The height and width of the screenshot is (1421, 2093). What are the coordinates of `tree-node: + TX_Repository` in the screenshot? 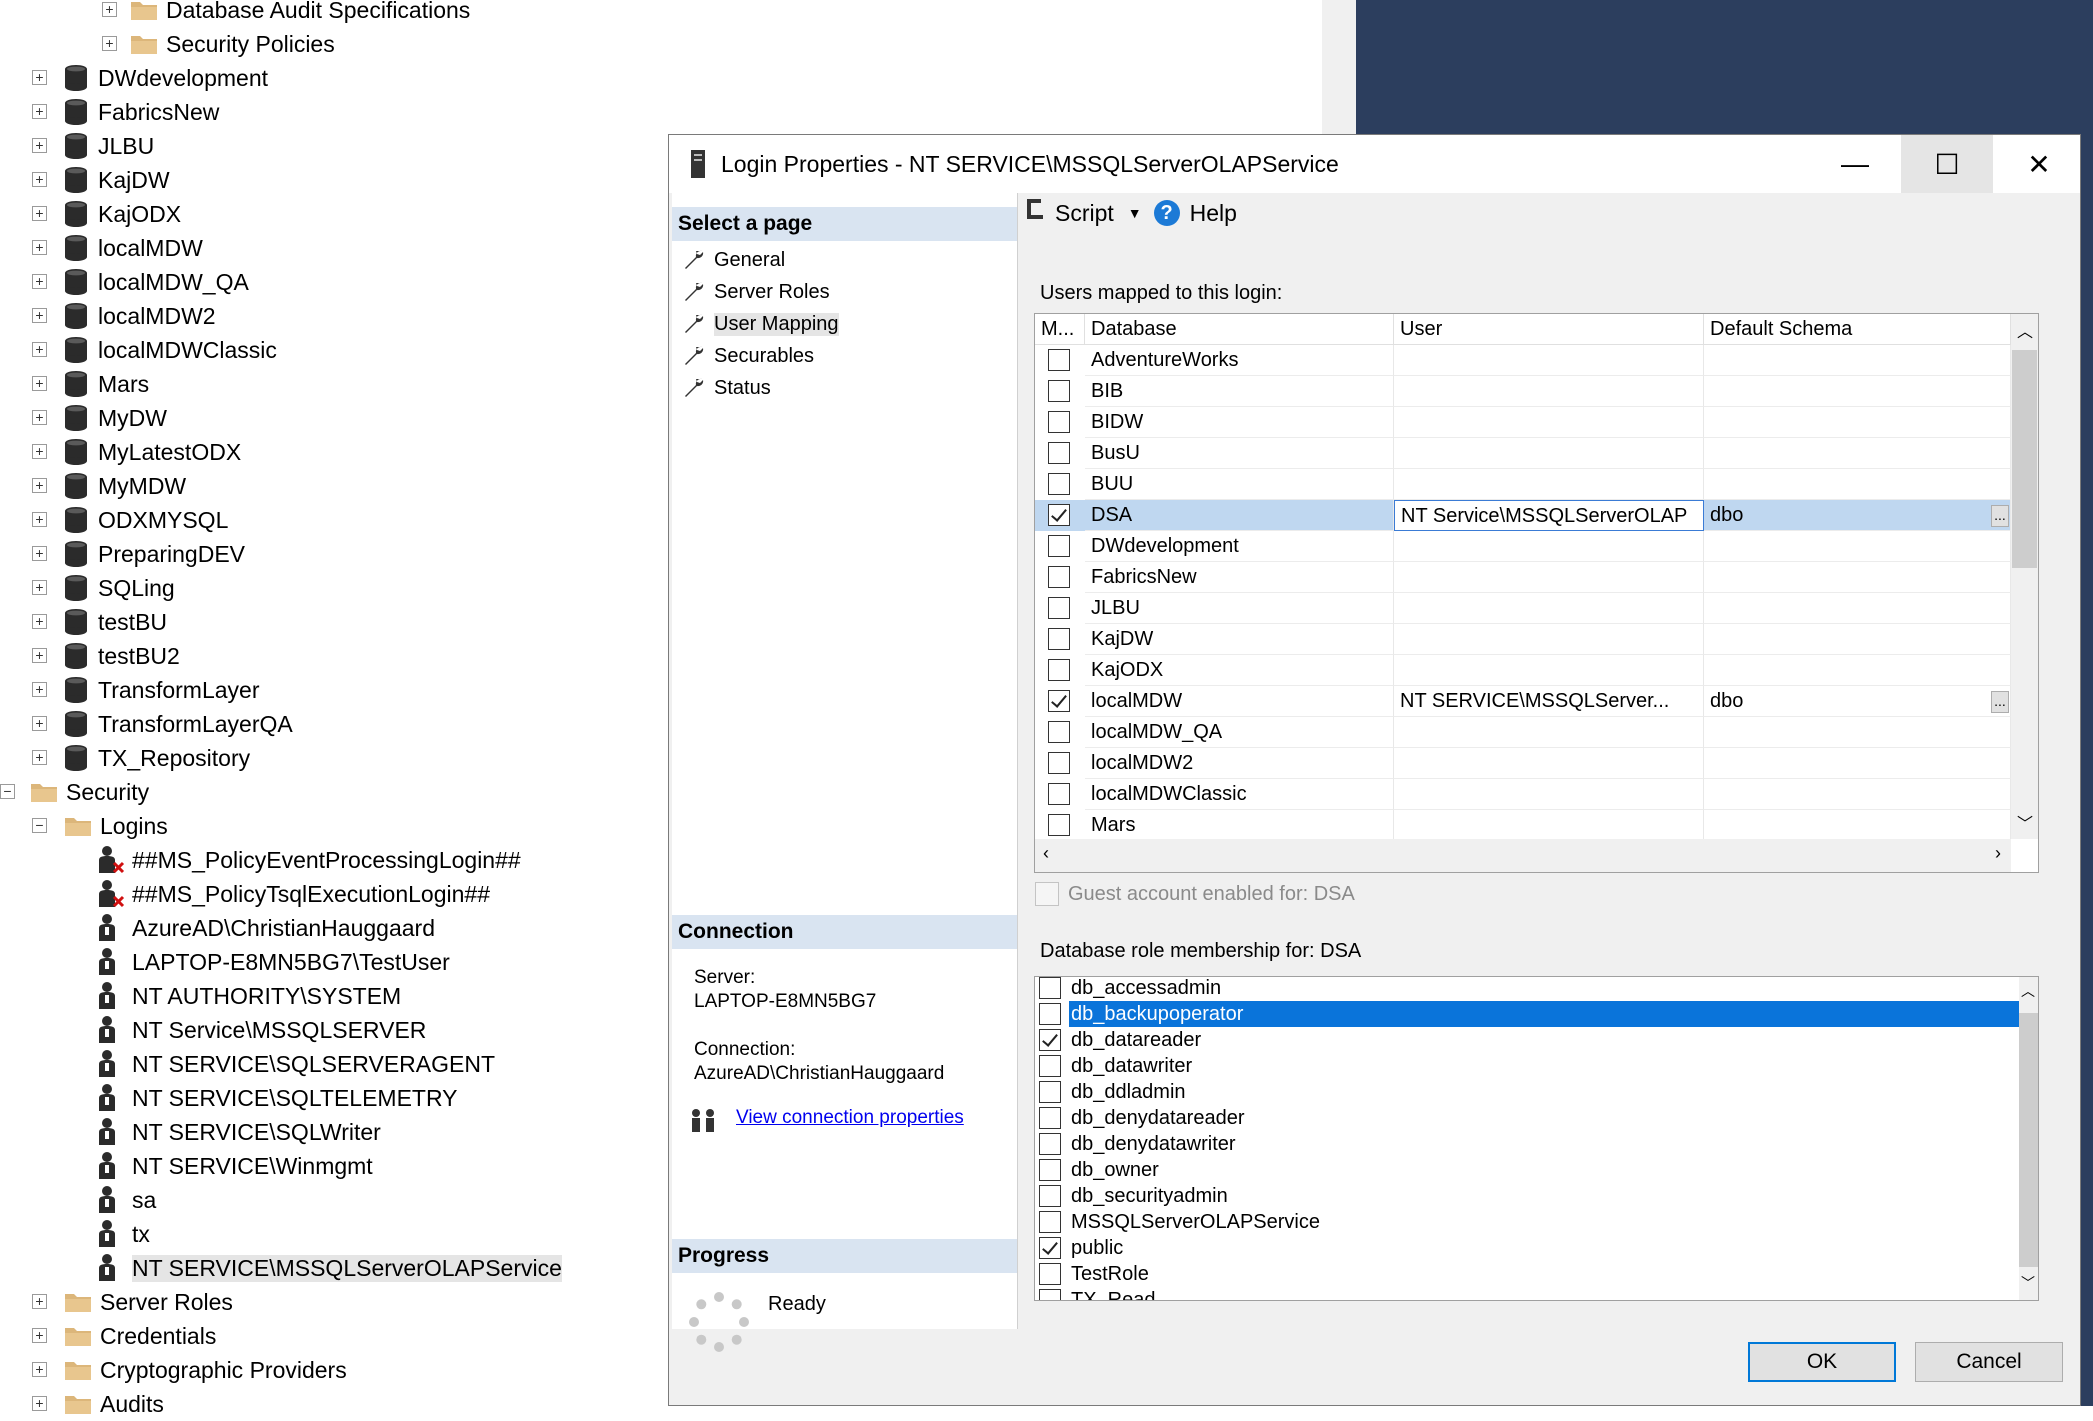 It's located at (141, 758).